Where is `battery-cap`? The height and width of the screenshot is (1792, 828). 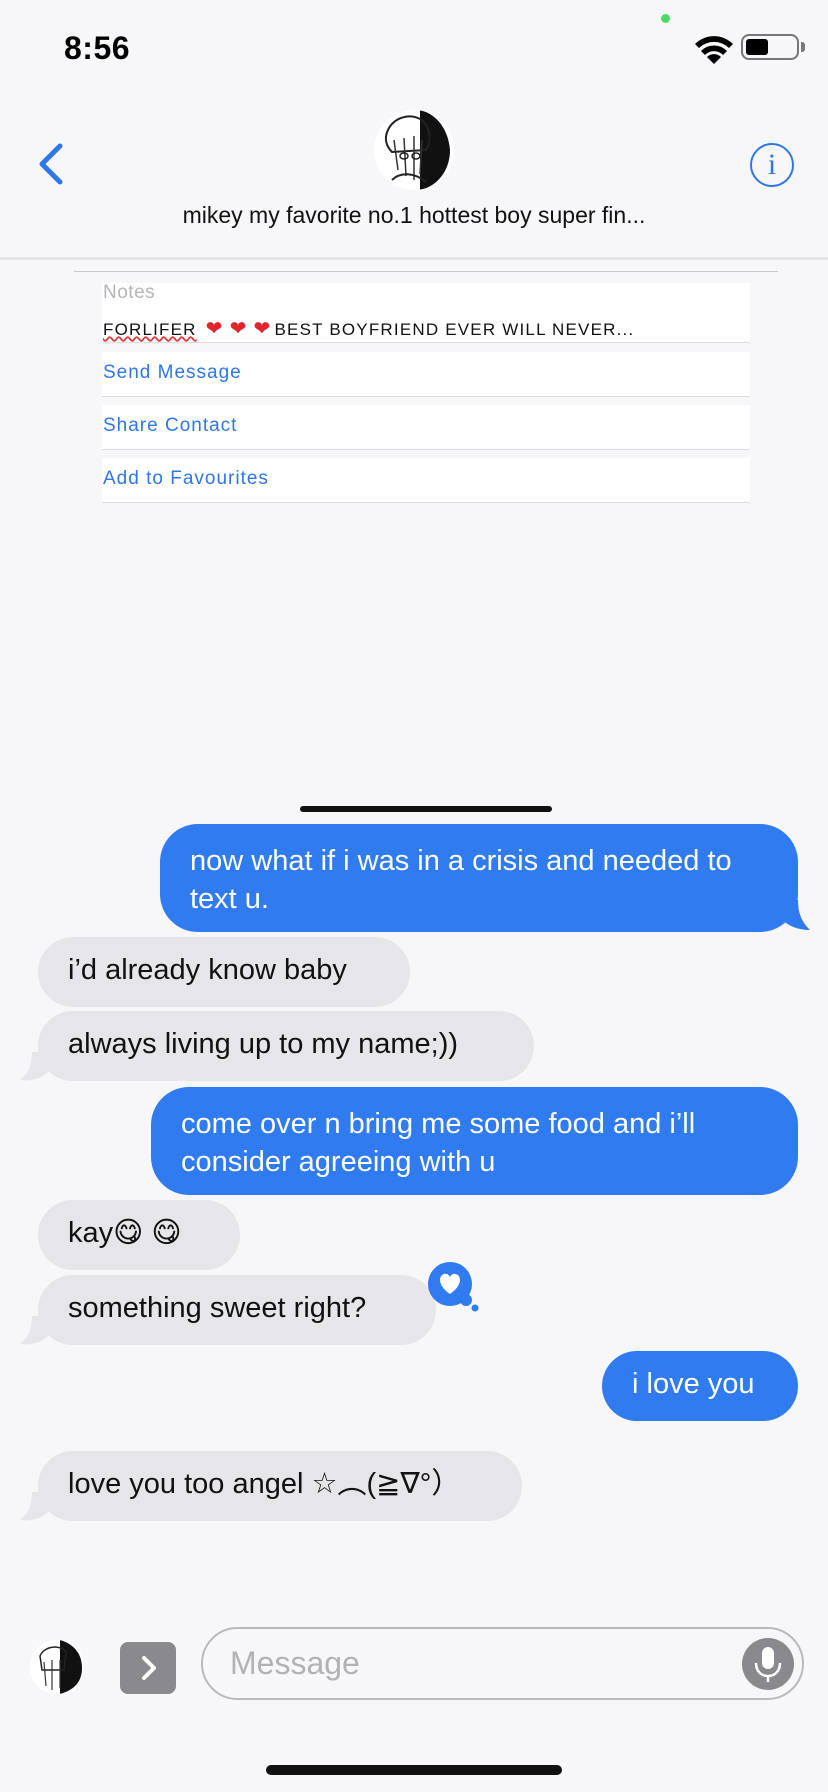 battery-cap is located at coordinates (803, 47).